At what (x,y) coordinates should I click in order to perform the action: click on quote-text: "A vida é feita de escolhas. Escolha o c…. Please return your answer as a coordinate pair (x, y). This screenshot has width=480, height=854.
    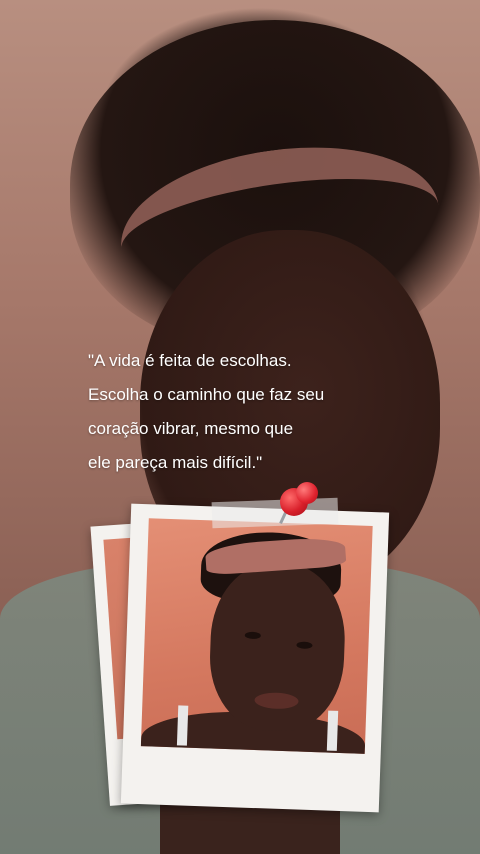
    Looking at the image, I should click on (238, 412).